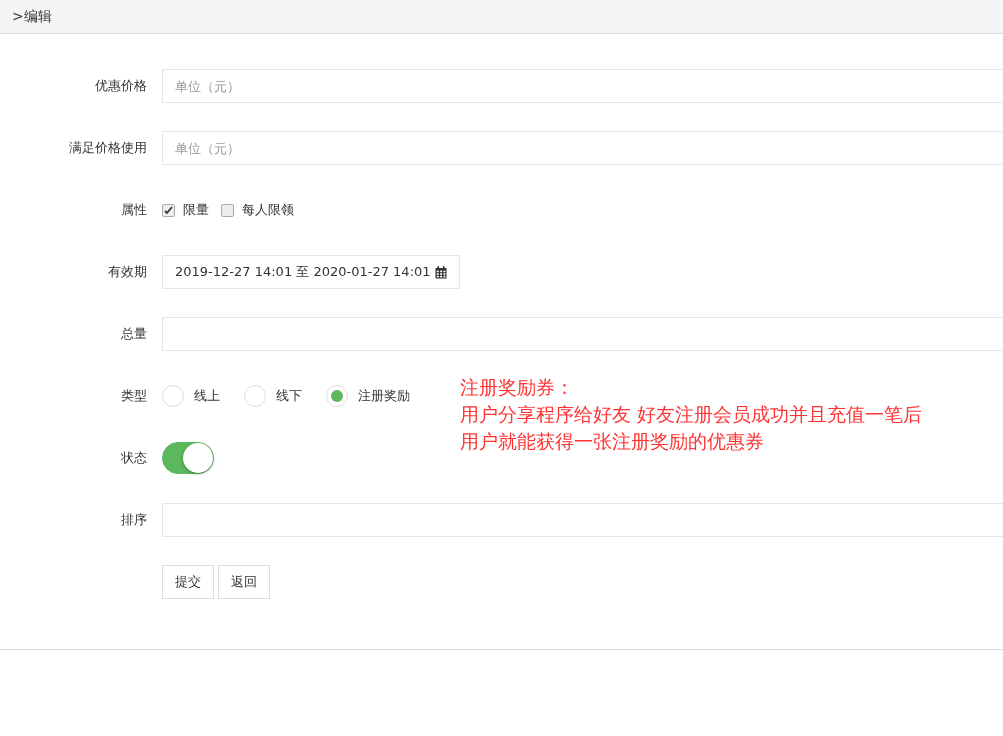  Describe the element at coordinates (612, 441) in the screenshot. I see `annotation-text: 用户就能获得一张注册奖励的优惠券` at that location.